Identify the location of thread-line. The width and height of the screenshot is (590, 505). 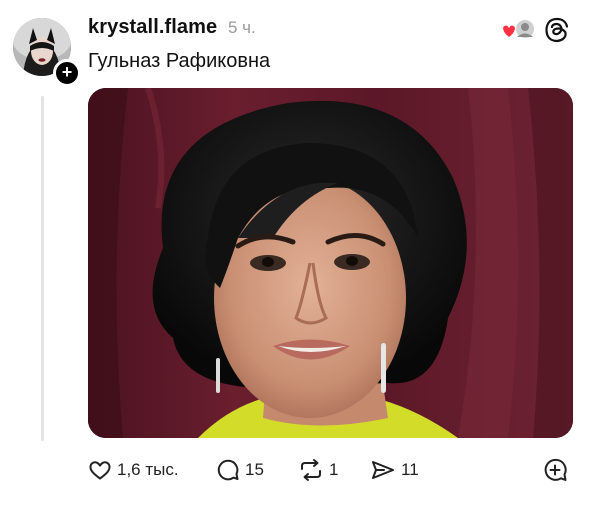
(42, 268).